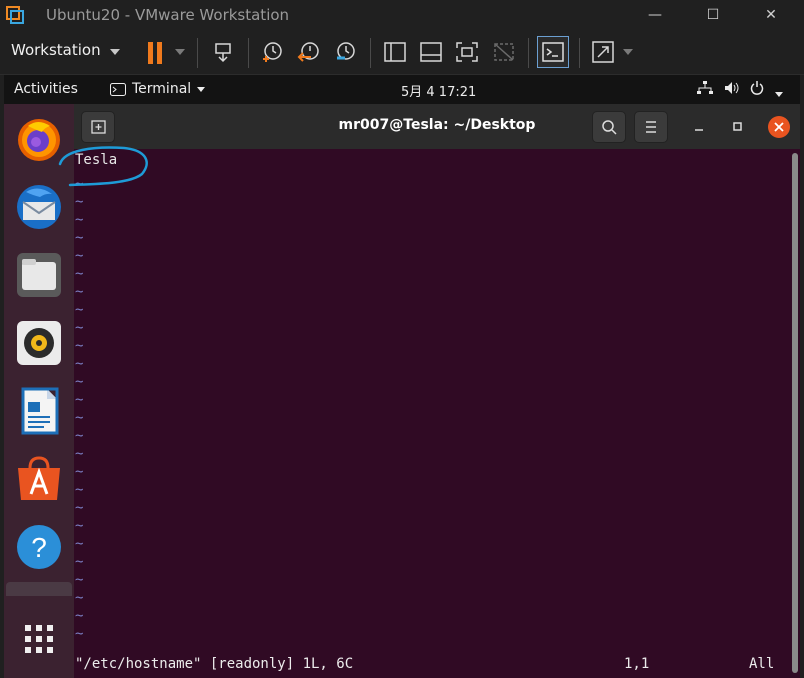  Describe the element at coordinates (39, 589) in the screenshot. I see `dock-hover-highlight` at that location.